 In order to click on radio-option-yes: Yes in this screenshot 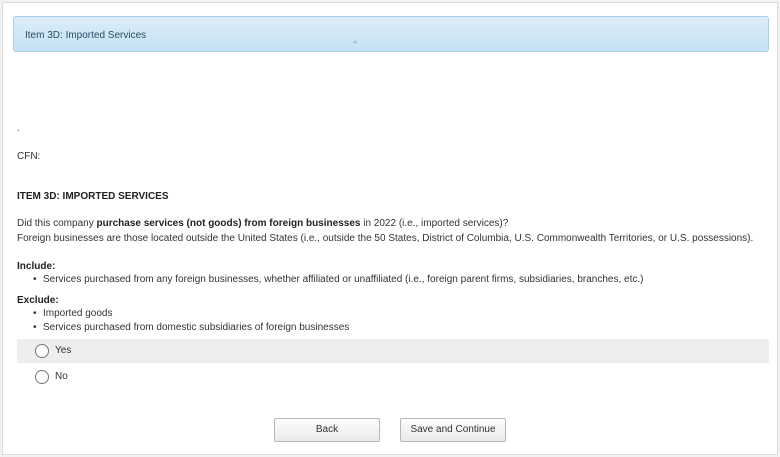, I will do `click(393, 351)`.